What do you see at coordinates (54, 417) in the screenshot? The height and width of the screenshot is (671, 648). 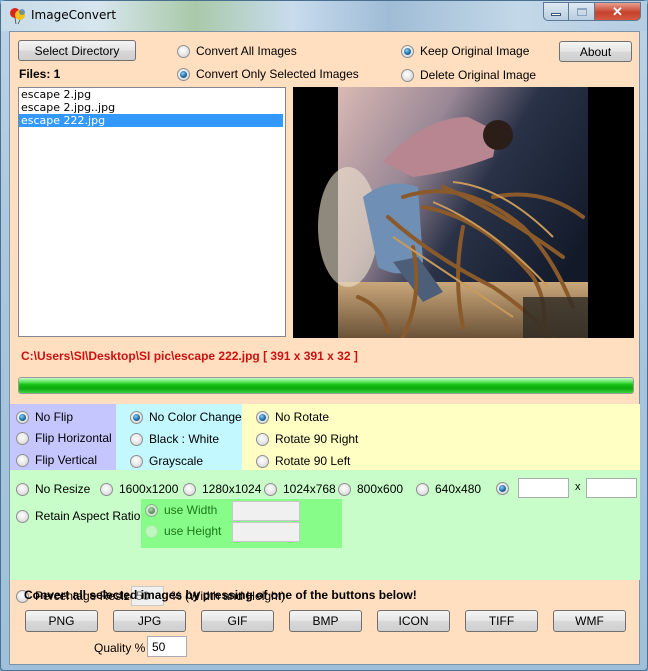 I see `radio-label: No Flip` at bounding box center [54, 417].